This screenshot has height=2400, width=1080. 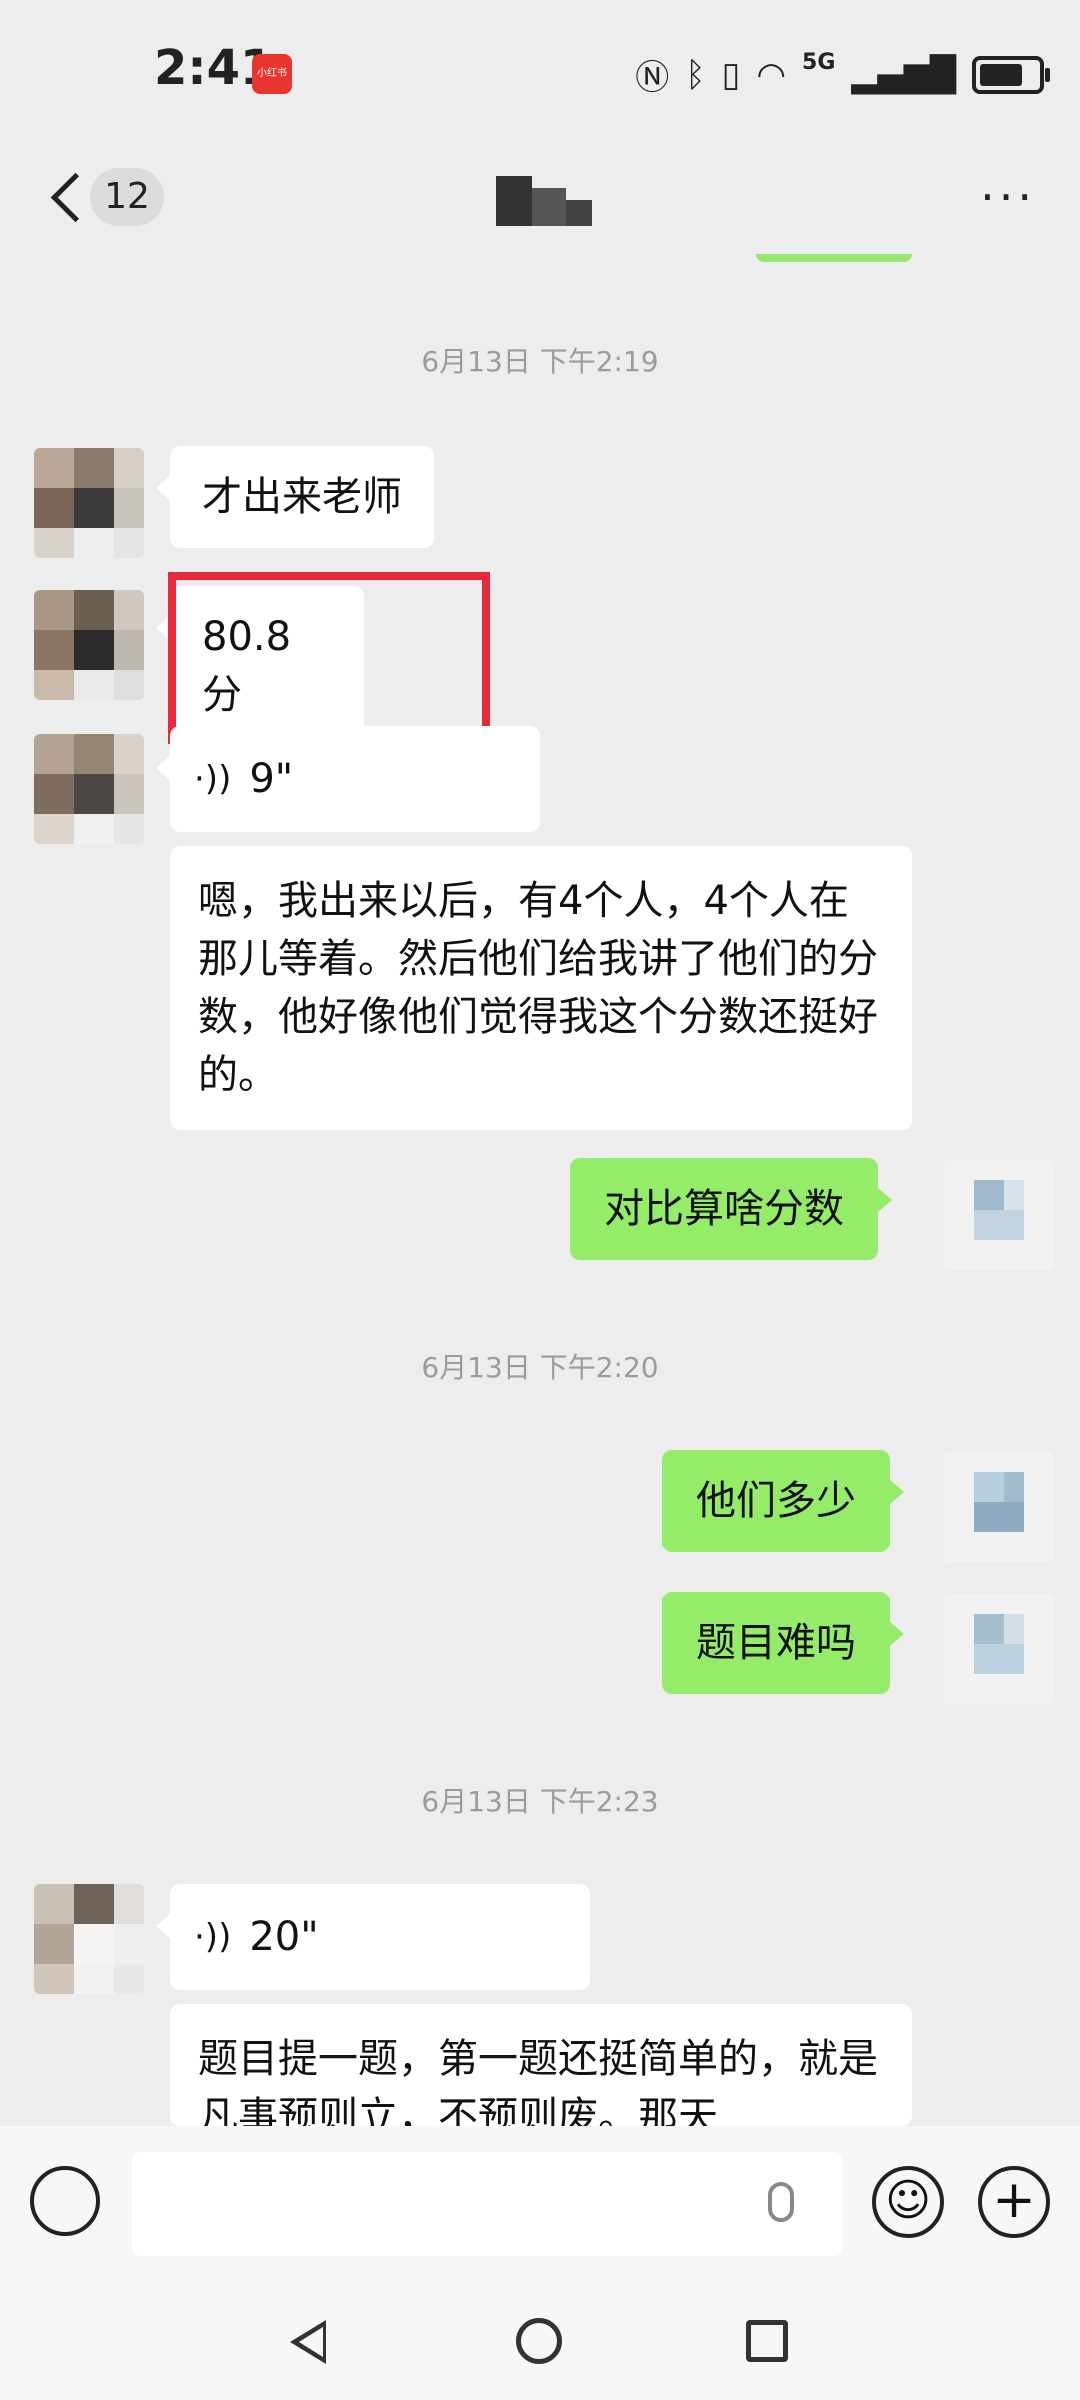 I want to click on my-message-bubble: 他们多少, so click(x=783, y=1501).